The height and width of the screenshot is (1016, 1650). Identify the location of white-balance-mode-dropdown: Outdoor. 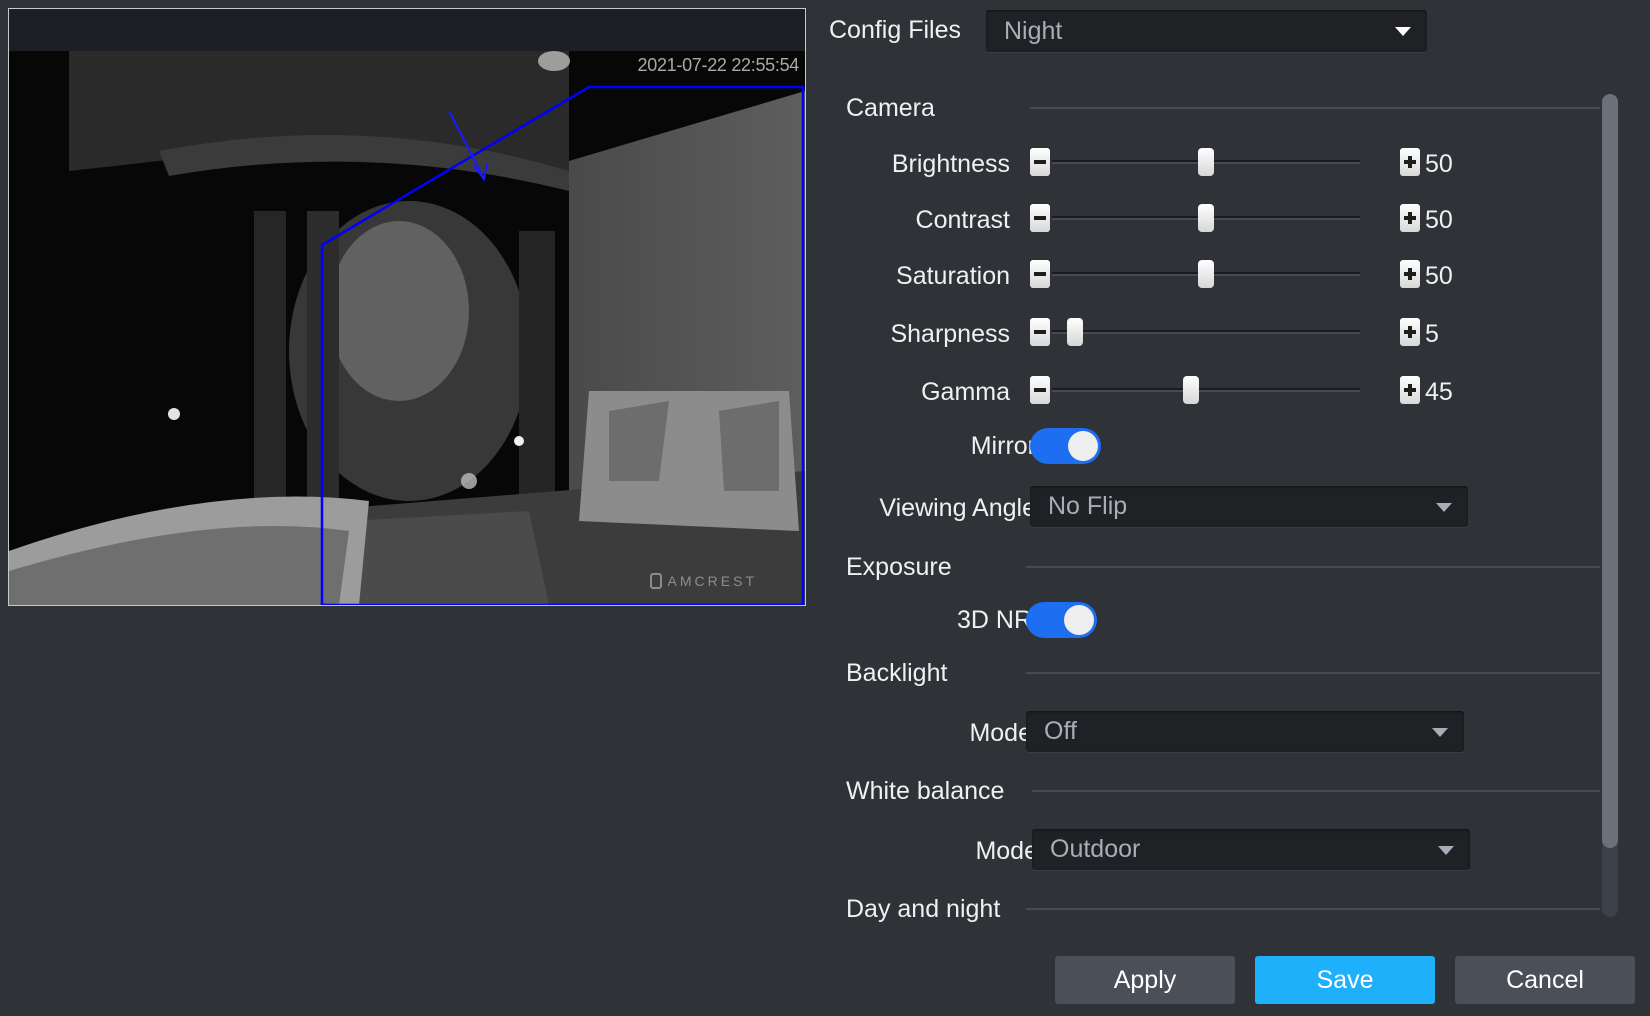
(1251, 849).